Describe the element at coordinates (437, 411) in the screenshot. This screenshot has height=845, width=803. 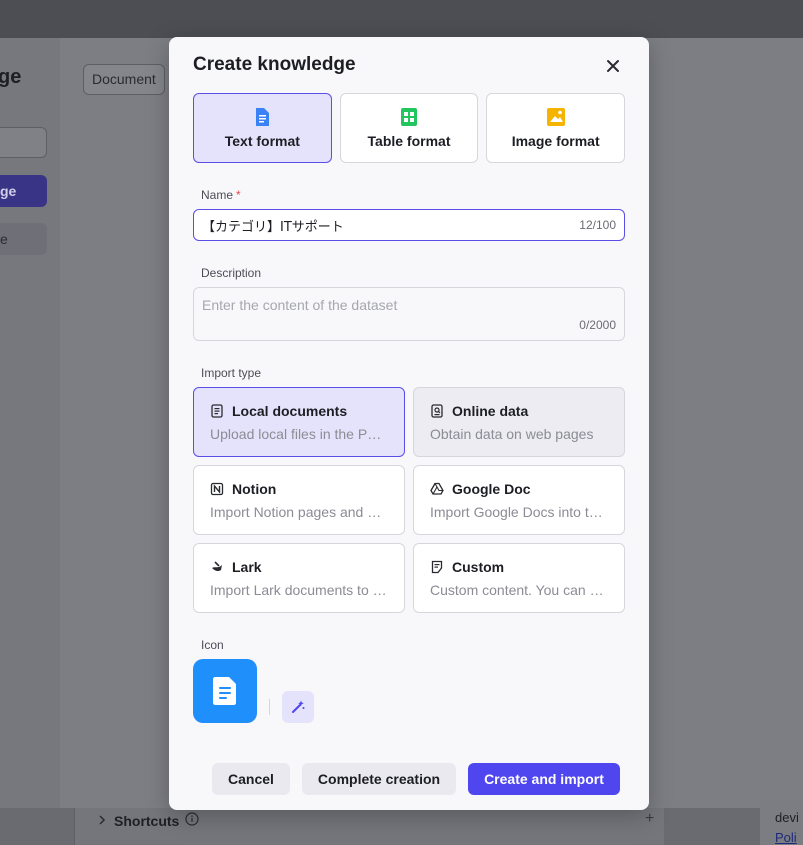
I see `web-page-icon` at that location.